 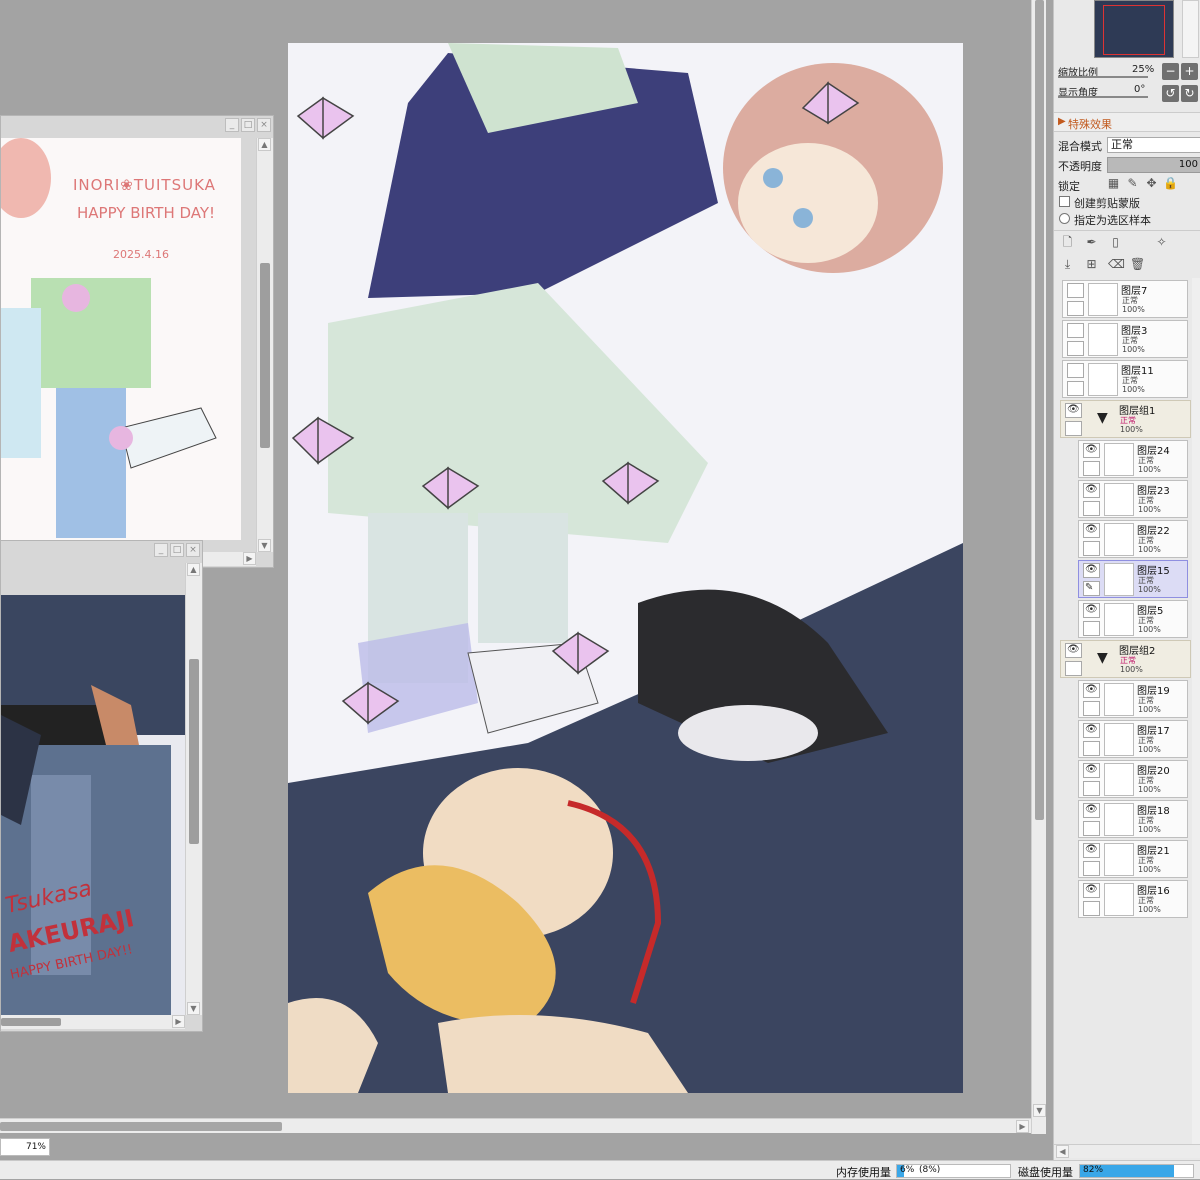 I want to click on blend-mode-select: 正常, so click(x=1153, y=145).